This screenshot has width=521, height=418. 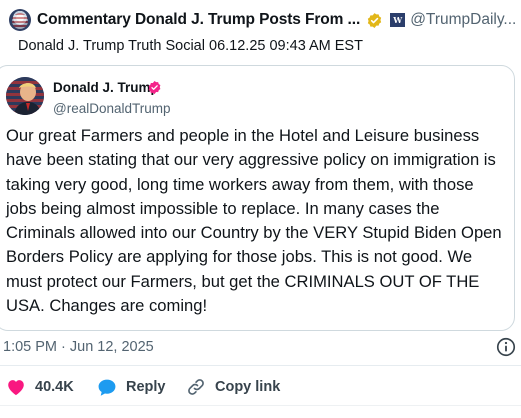 What do you see at coordinates (375, 20) in the screenshot?
I see `verified-gold-icon` at bounding box center [375, 20].